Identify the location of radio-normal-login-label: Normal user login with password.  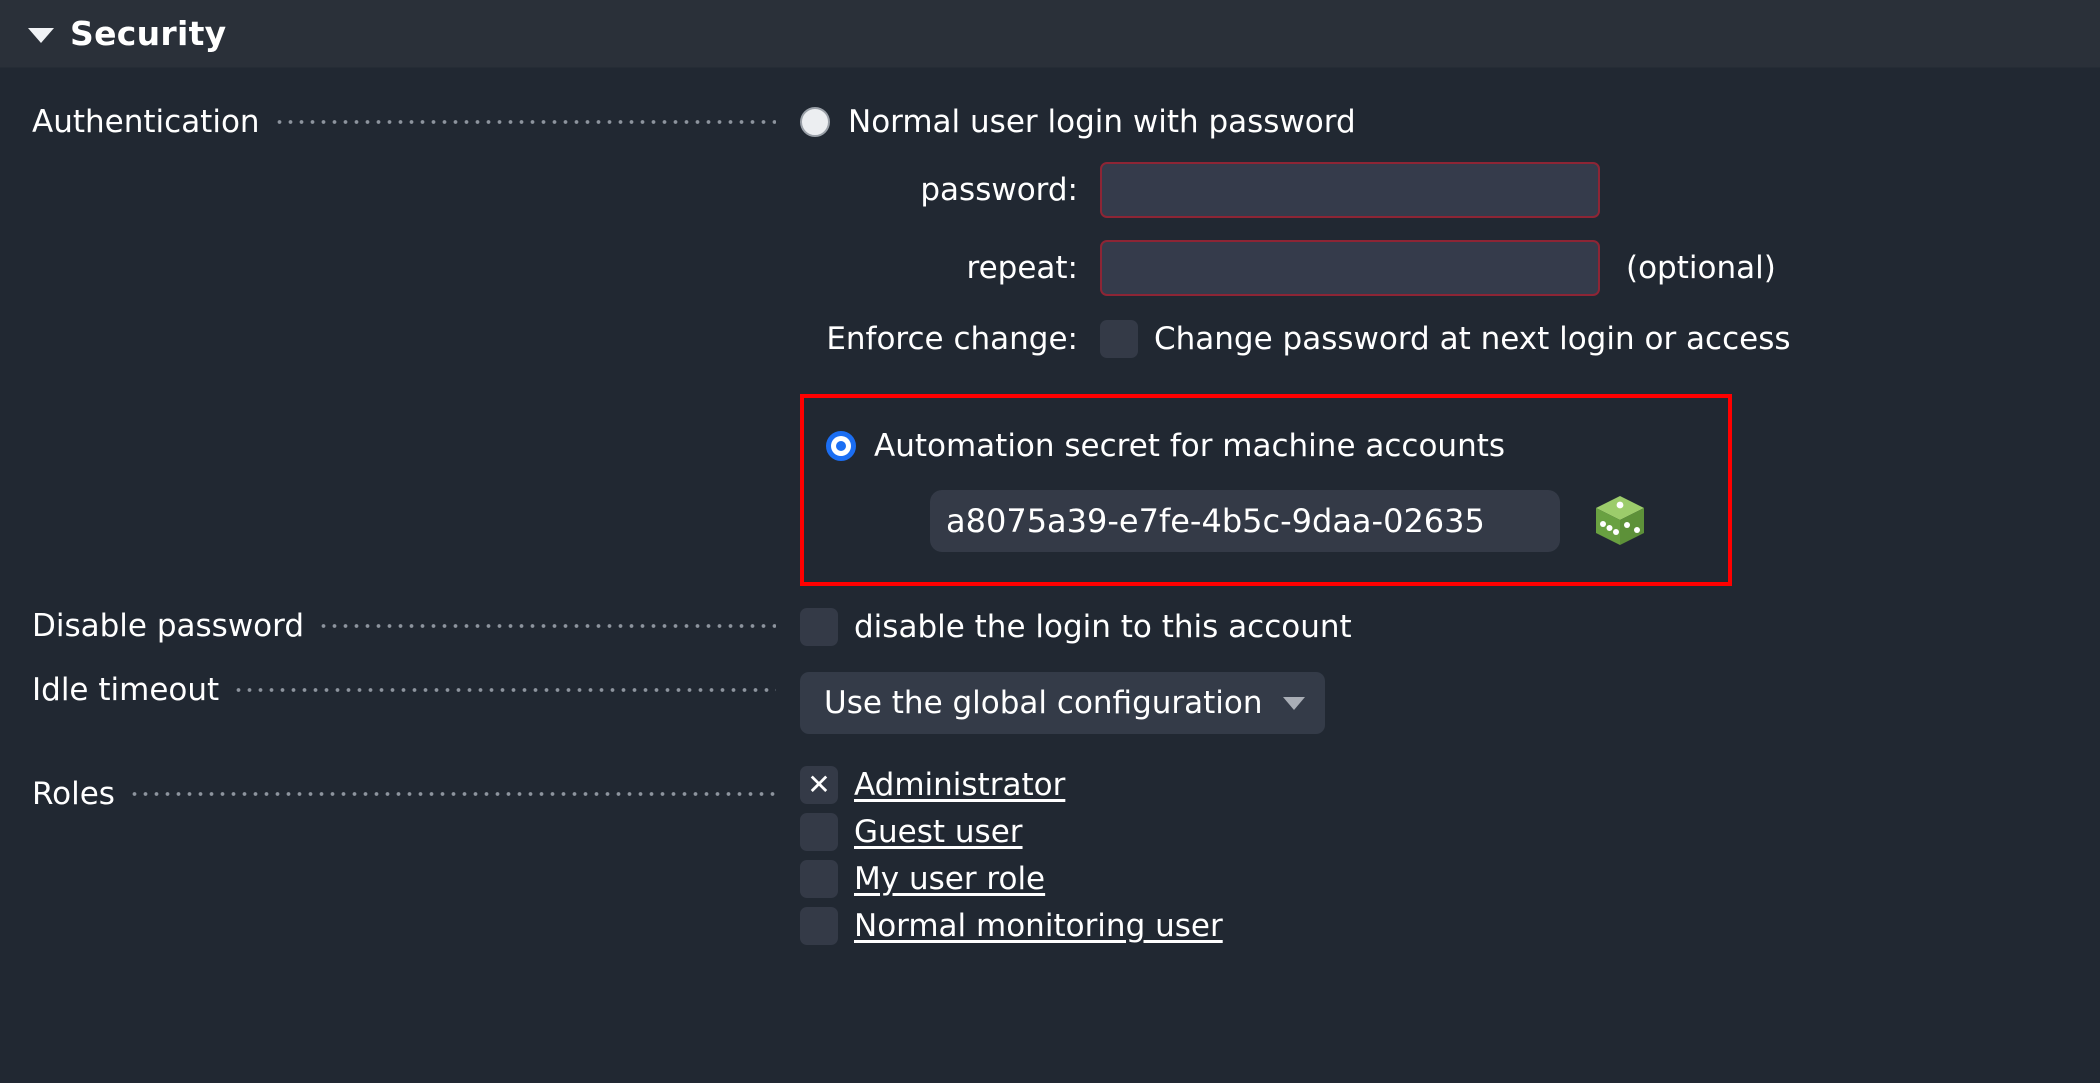
(1102, 122).